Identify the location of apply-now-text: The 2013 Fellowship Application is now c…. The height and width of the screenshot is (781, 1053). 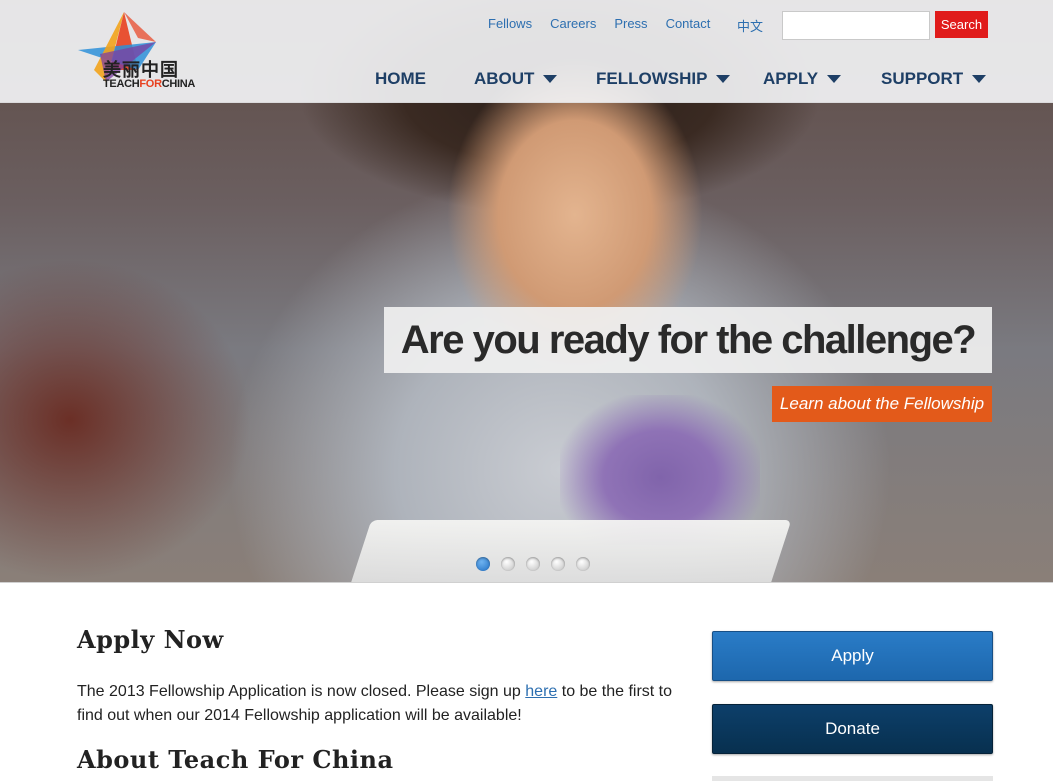
(375, 703).